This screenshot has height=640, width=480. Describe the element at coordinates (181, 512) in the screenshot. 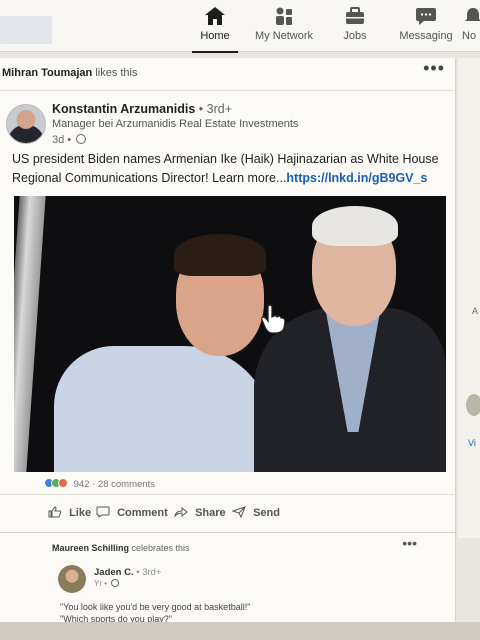

I see `share-icon` at that location.